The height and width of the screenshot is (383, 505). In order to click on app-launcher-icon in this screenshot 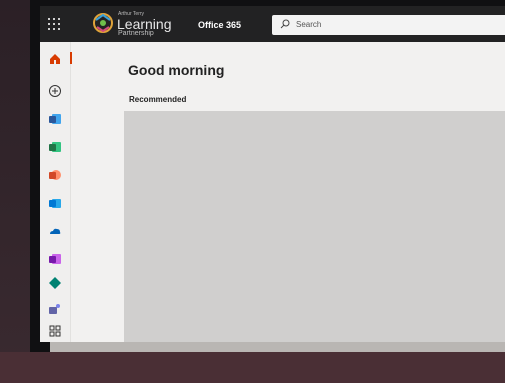, I will do `click(54, 24)`.